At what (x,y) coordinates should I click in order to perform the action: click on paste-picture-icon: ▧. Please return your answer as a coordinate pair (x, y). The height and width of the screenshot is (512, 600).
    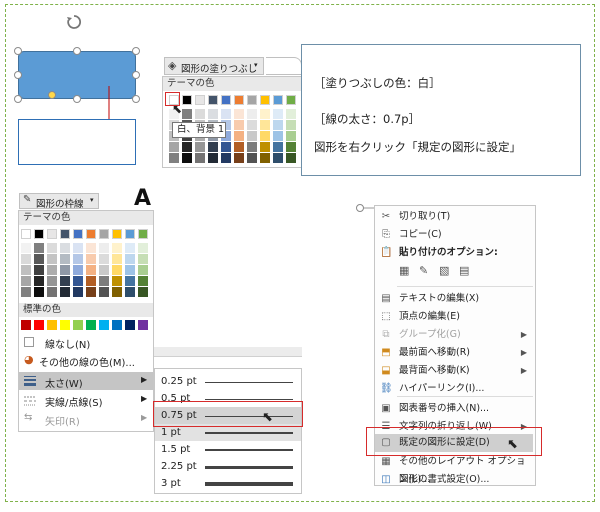
    Looking at the image, I should click on (446, 271).